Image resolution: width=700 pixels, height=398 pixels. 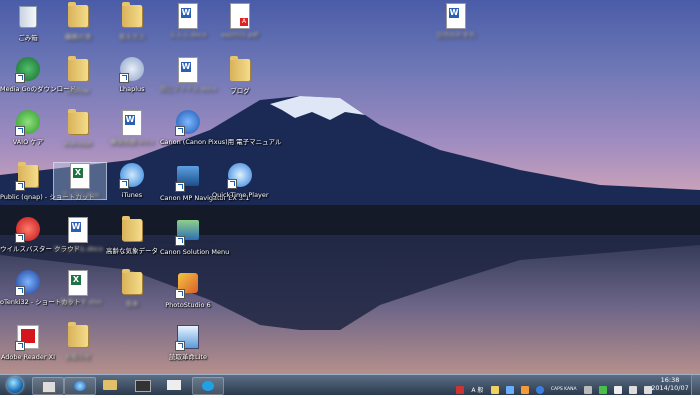 What do you see at coordinates (221, 142) in the screenshot?
I see `desktop-icon-label: Canon (Canon Pixus)用 電子マニュアル` at bounding box center [221, 142].